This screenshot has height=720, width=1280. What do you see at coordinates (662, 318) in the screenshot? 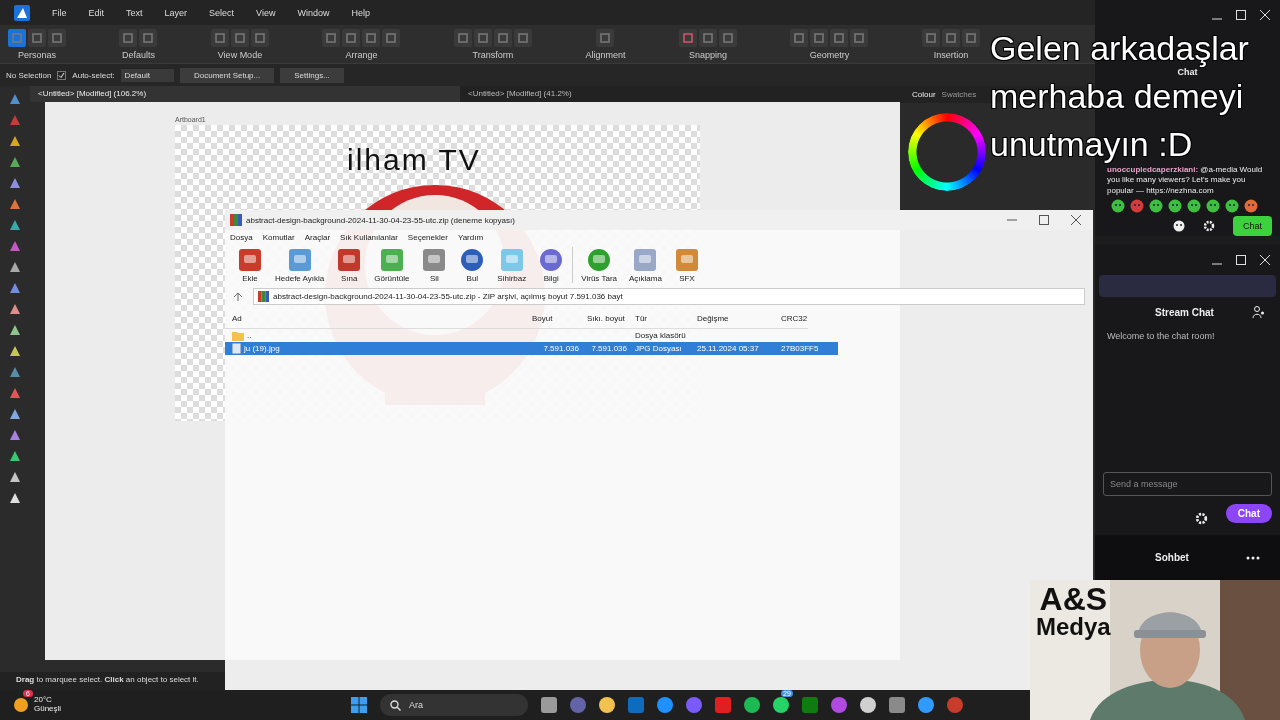
I see `column-header: Tür` at bounding box center [662, 318].